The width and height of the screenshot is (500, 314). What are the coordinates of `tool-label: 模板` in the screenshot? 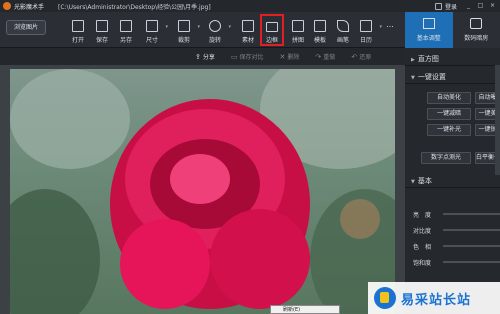 It's located at (319, 40).